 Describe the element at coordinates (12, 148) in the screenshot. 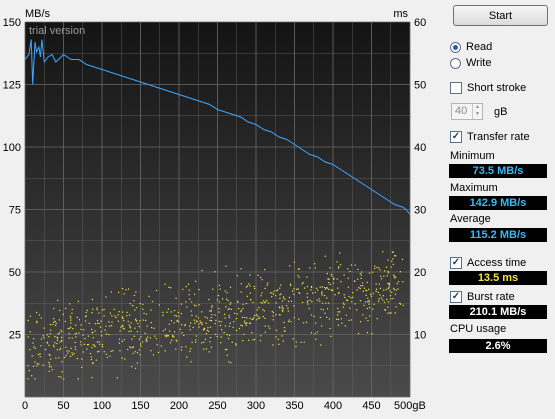

I see `y-tick-label: 100` at that location.